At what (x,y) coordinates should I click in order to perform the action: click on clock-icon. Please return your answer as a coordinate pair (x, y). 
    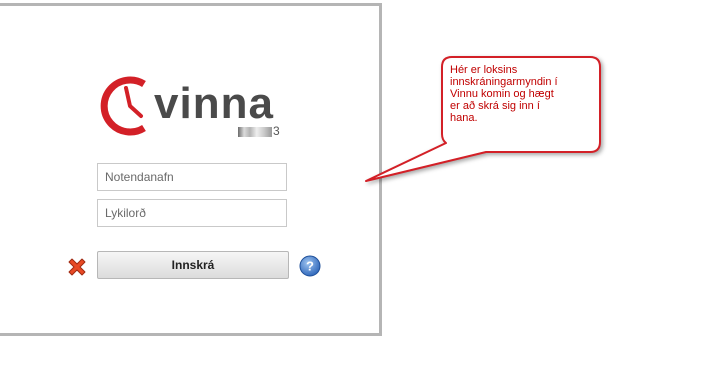
    Looking at the image, I should click on (123, 106).